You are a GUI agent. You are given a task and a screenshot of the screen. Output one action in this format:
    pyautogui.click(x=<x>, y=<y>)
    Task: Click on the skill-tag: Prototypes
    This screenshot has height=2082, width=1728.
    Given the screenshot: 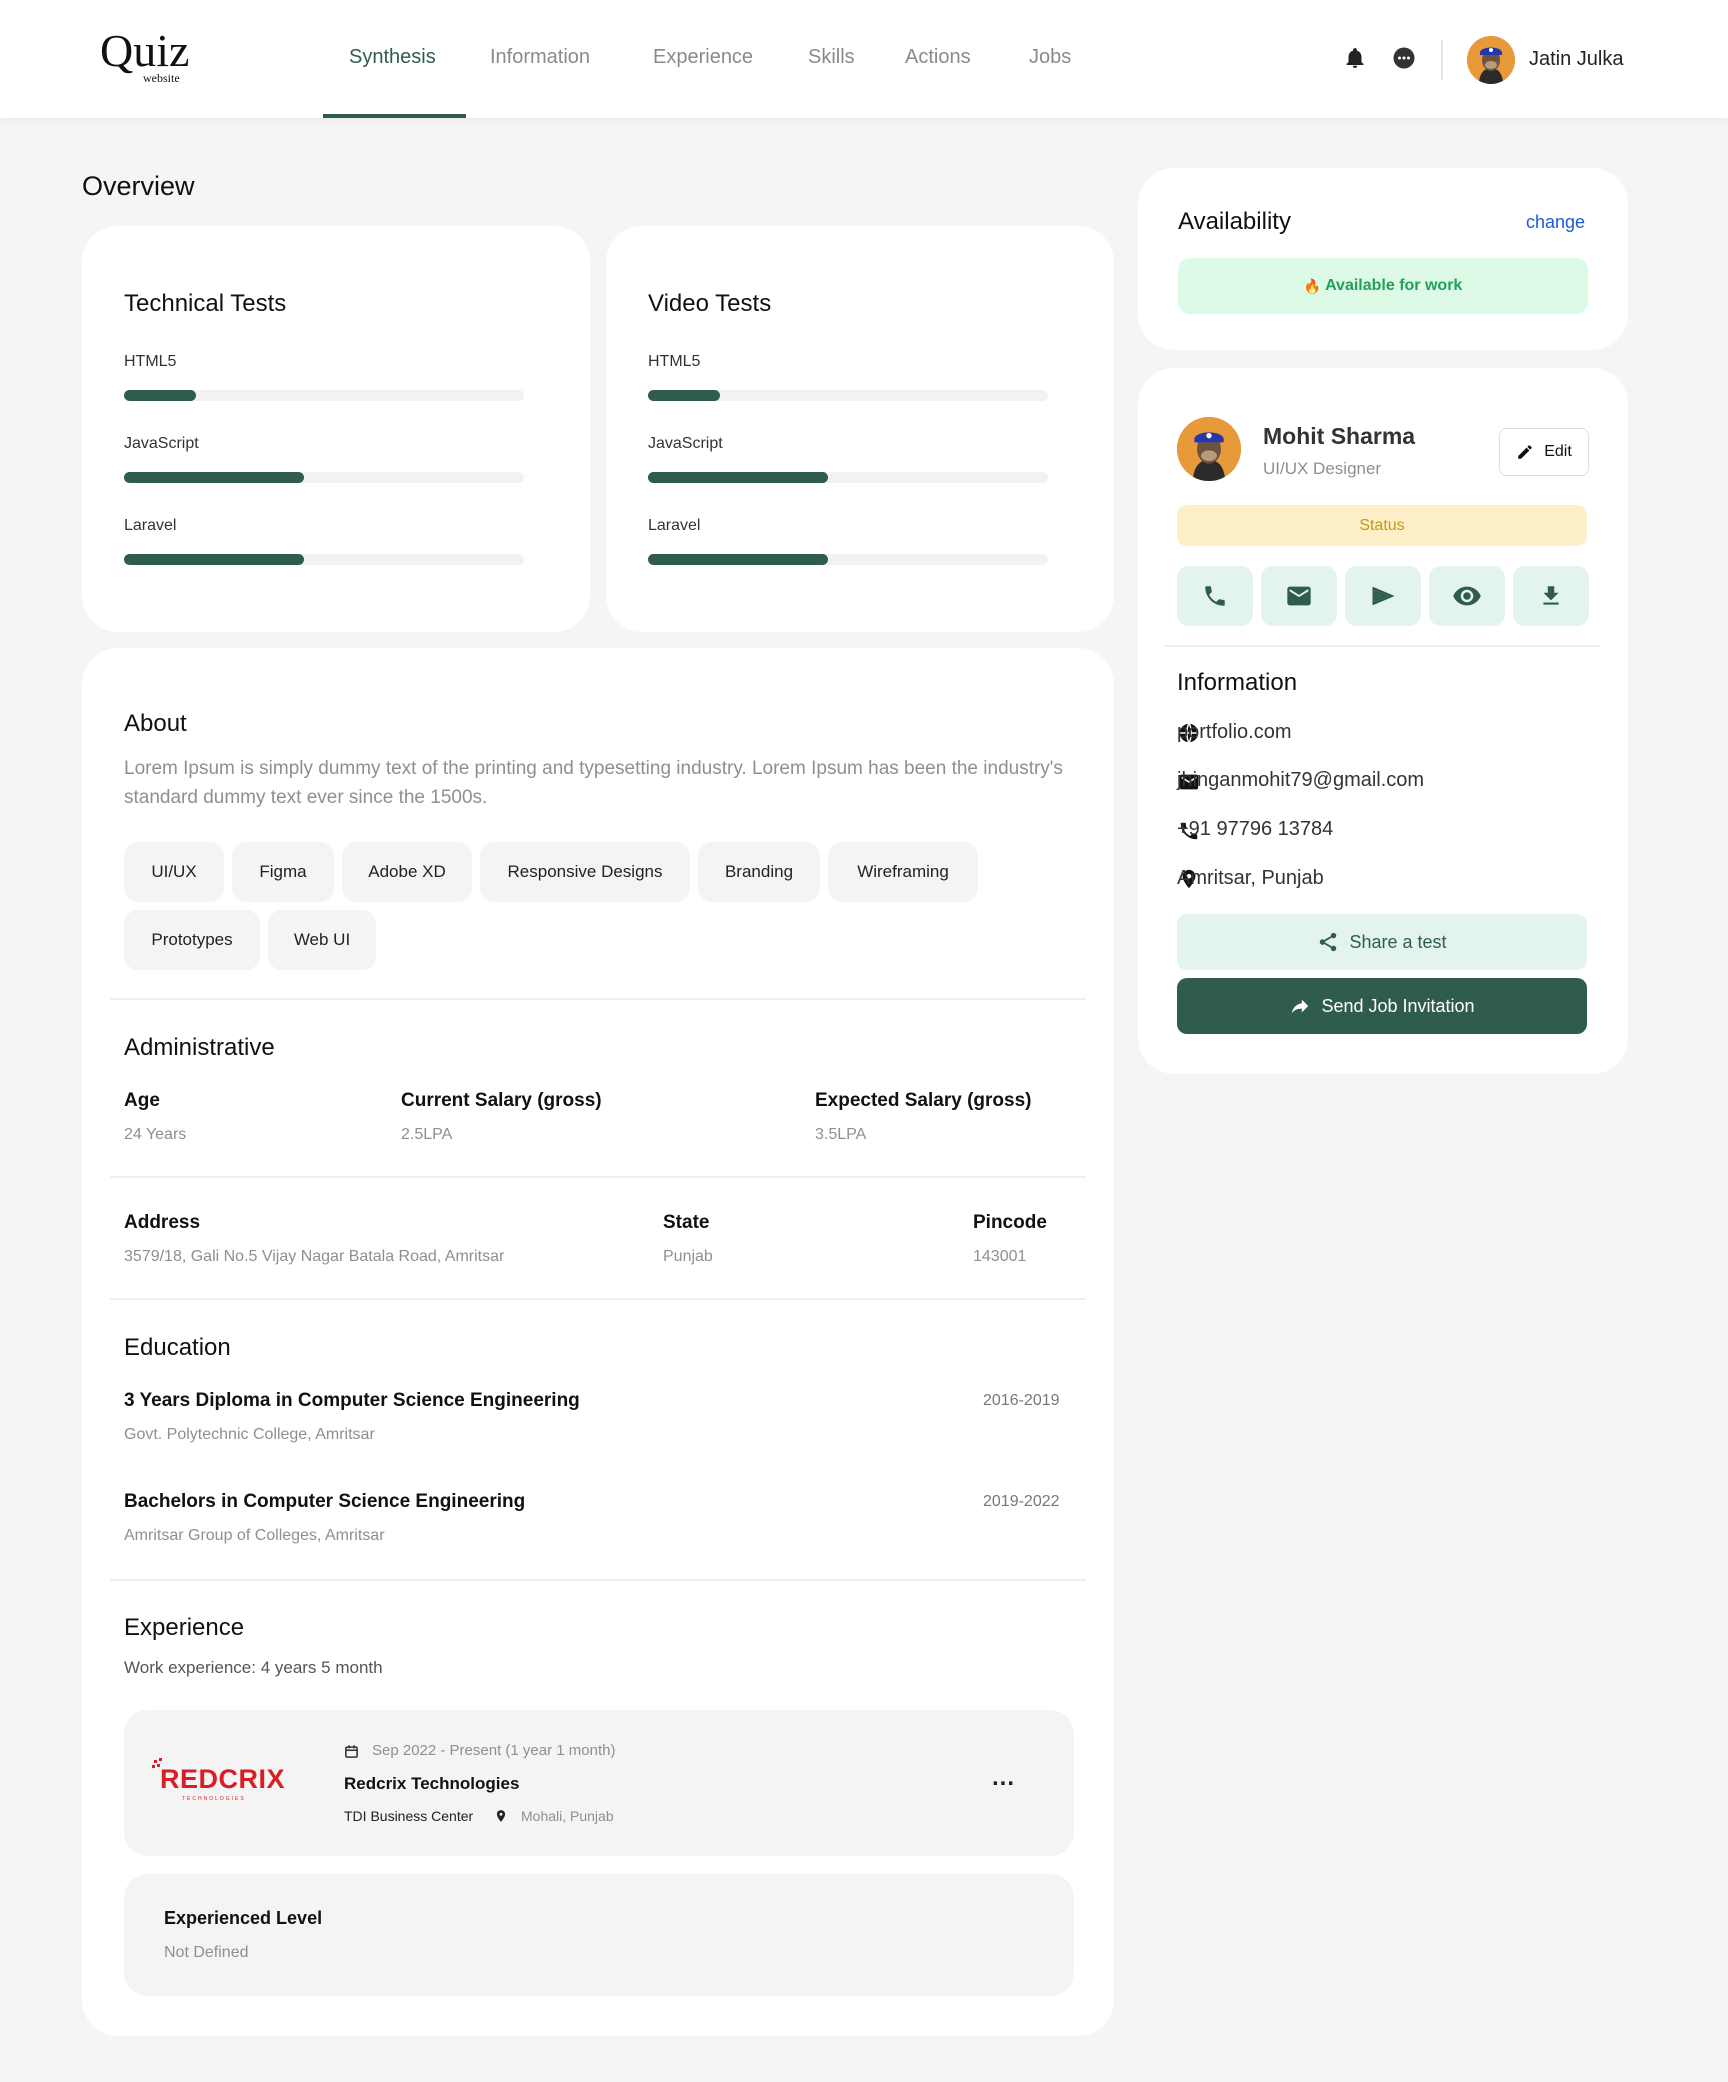 What is the action you would take?
    pyautogui.click(x=192, y=940)
    